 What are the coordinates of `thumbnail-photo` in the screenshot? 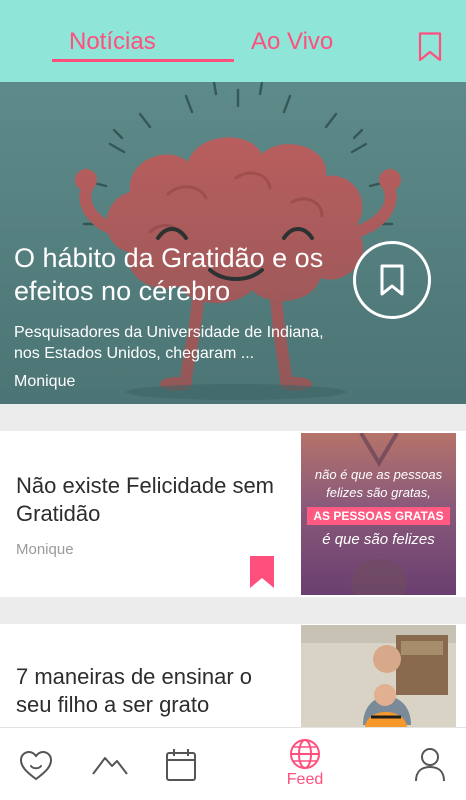 It's located at (378, 676).